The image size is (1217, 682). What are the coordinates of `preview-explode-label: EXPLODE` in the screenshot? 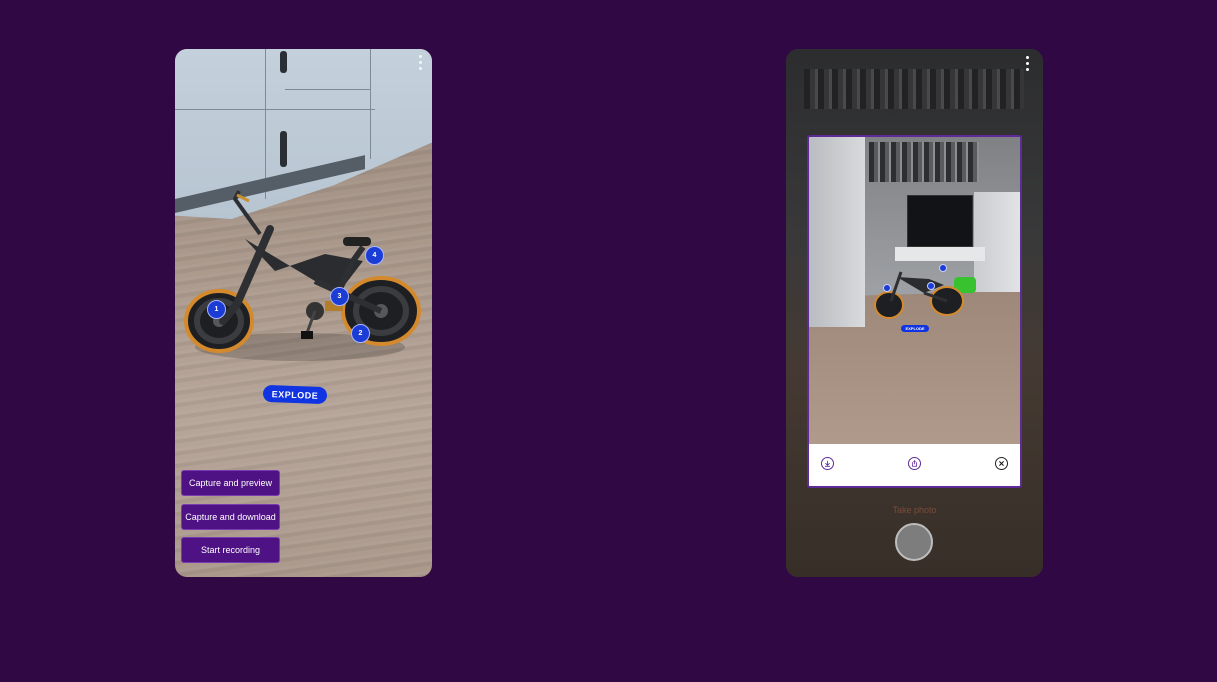 It's located at (915, 328).